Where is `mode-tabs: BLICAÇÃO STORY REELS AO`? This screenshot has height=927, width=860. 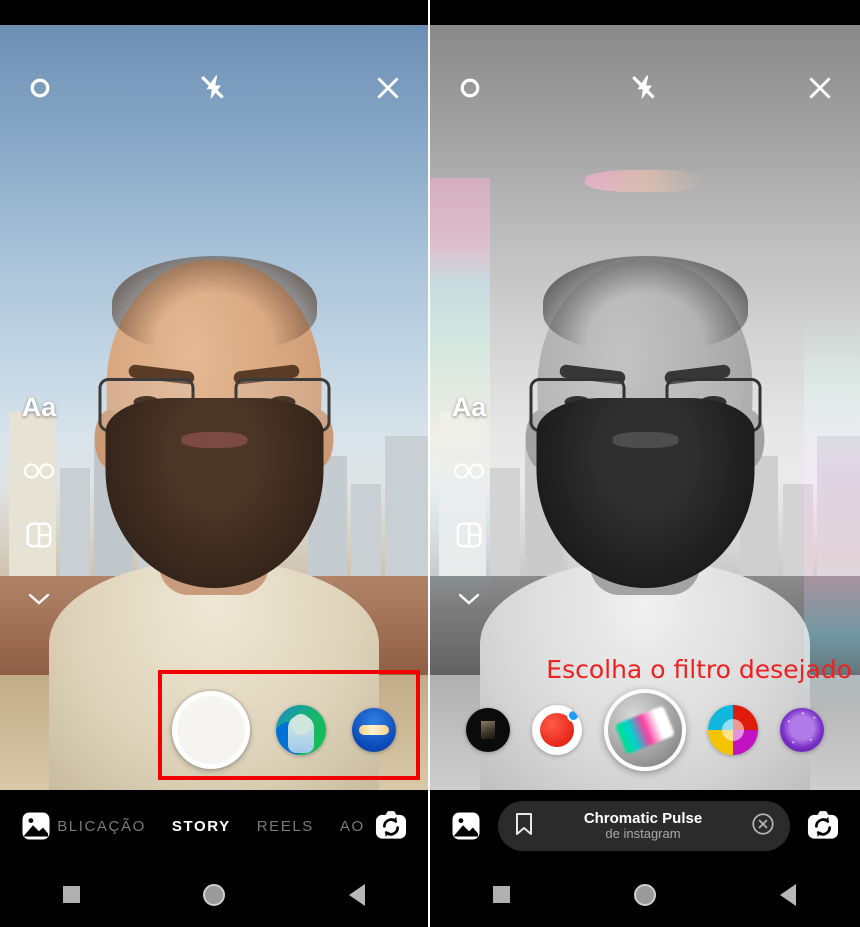
mode-tabs: BLICAÇÃO STORY REELS AO is located at coordinates (213, 826).